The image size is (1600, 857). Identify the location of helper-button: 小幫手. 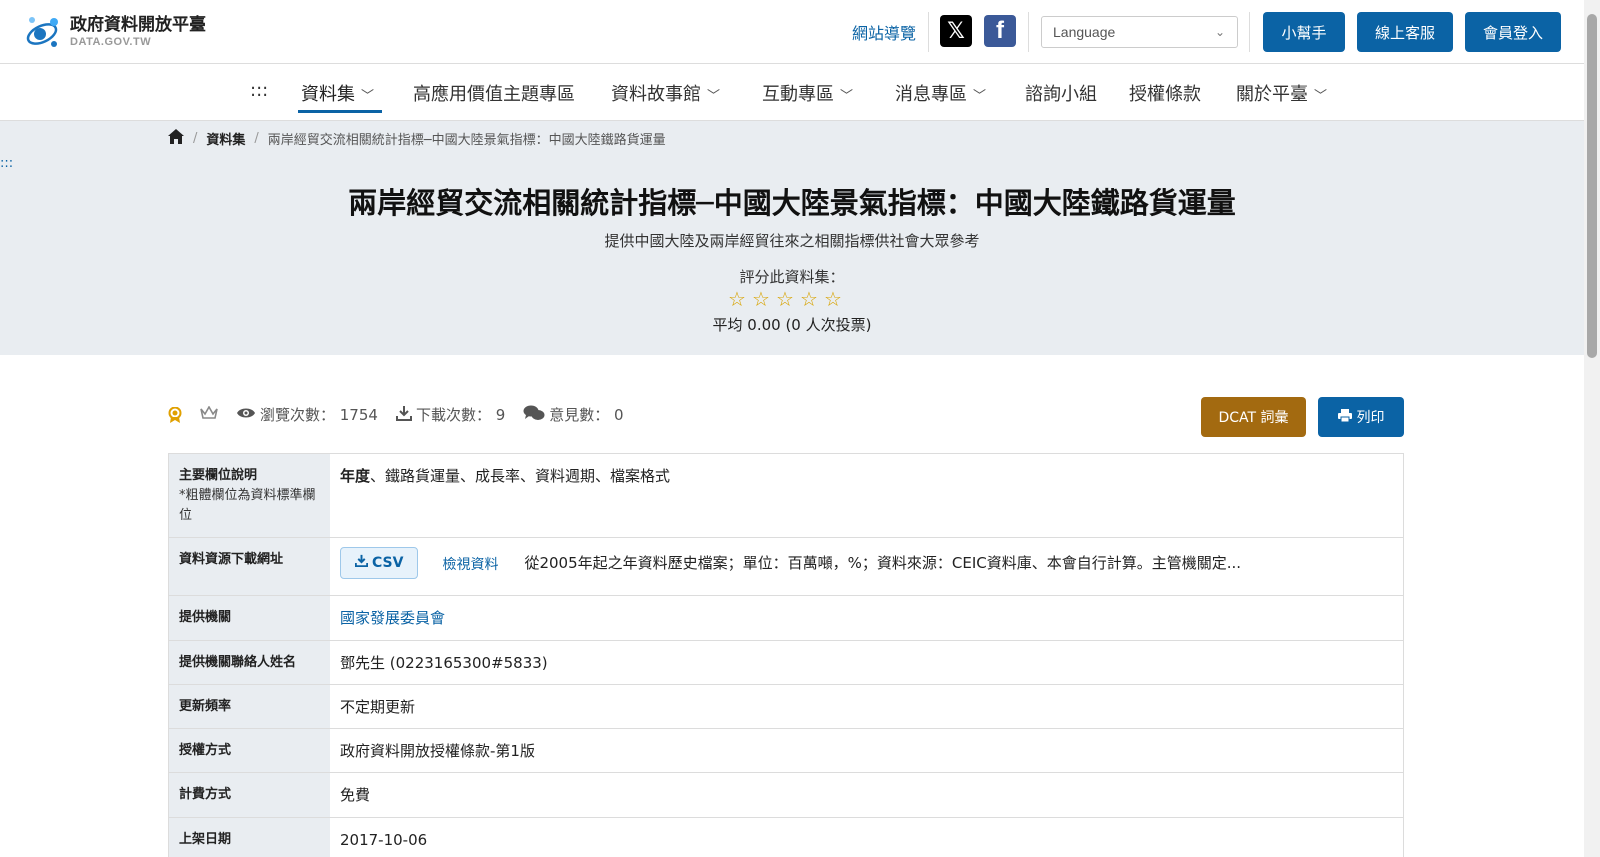
(1304, 32).